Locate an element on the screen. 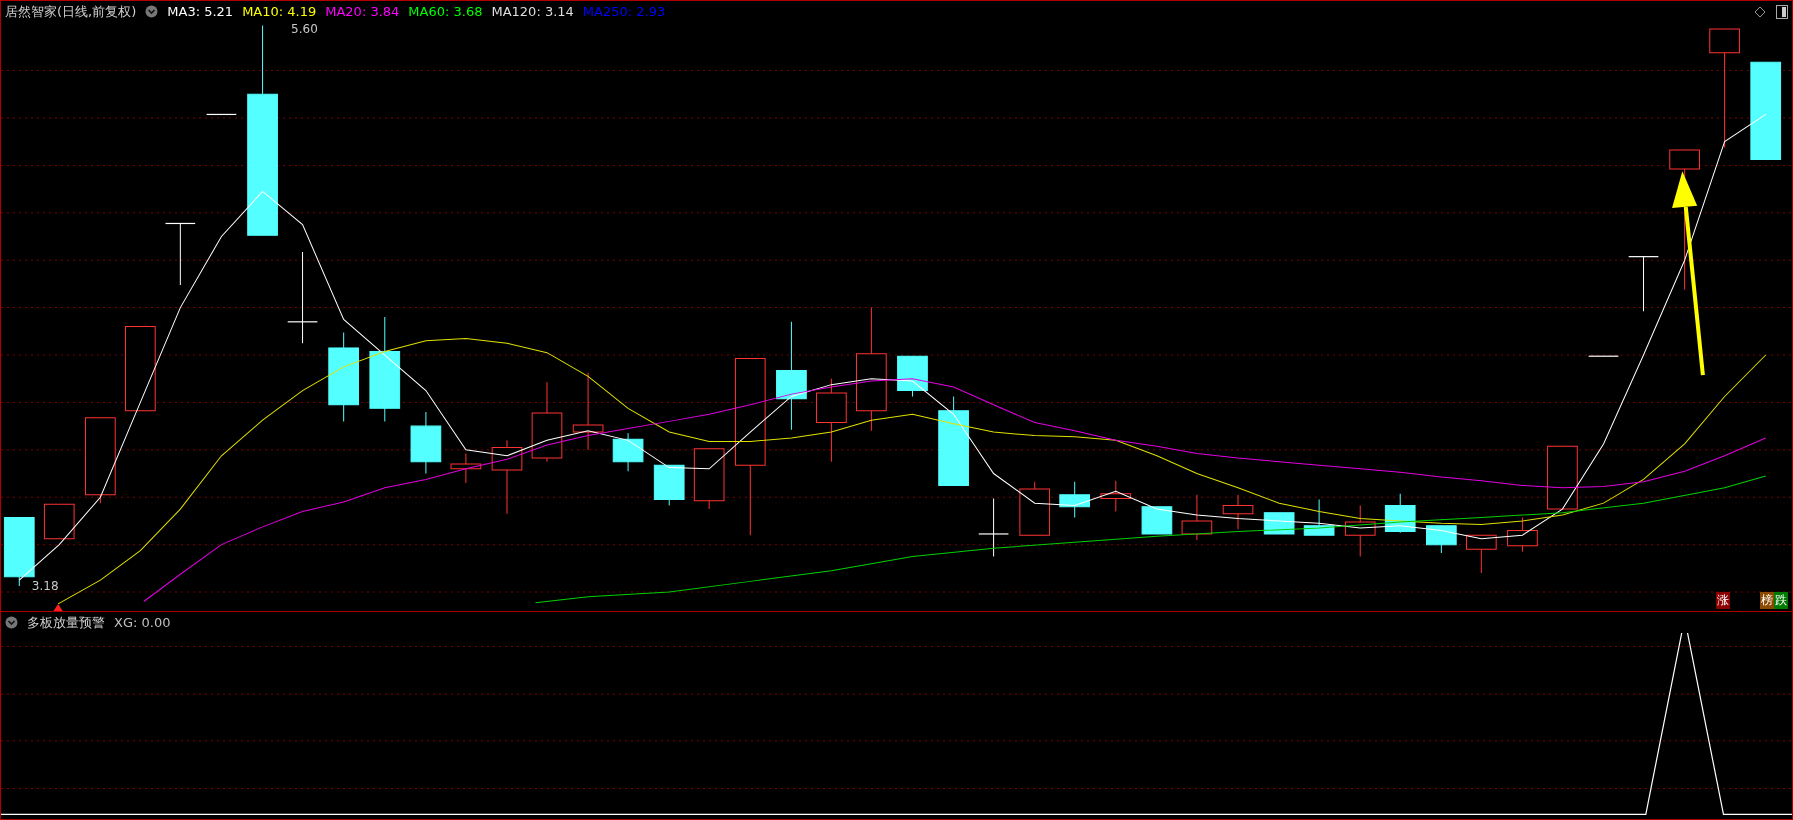  signal-tag: 跌 is located at coordinates (1781, 600).